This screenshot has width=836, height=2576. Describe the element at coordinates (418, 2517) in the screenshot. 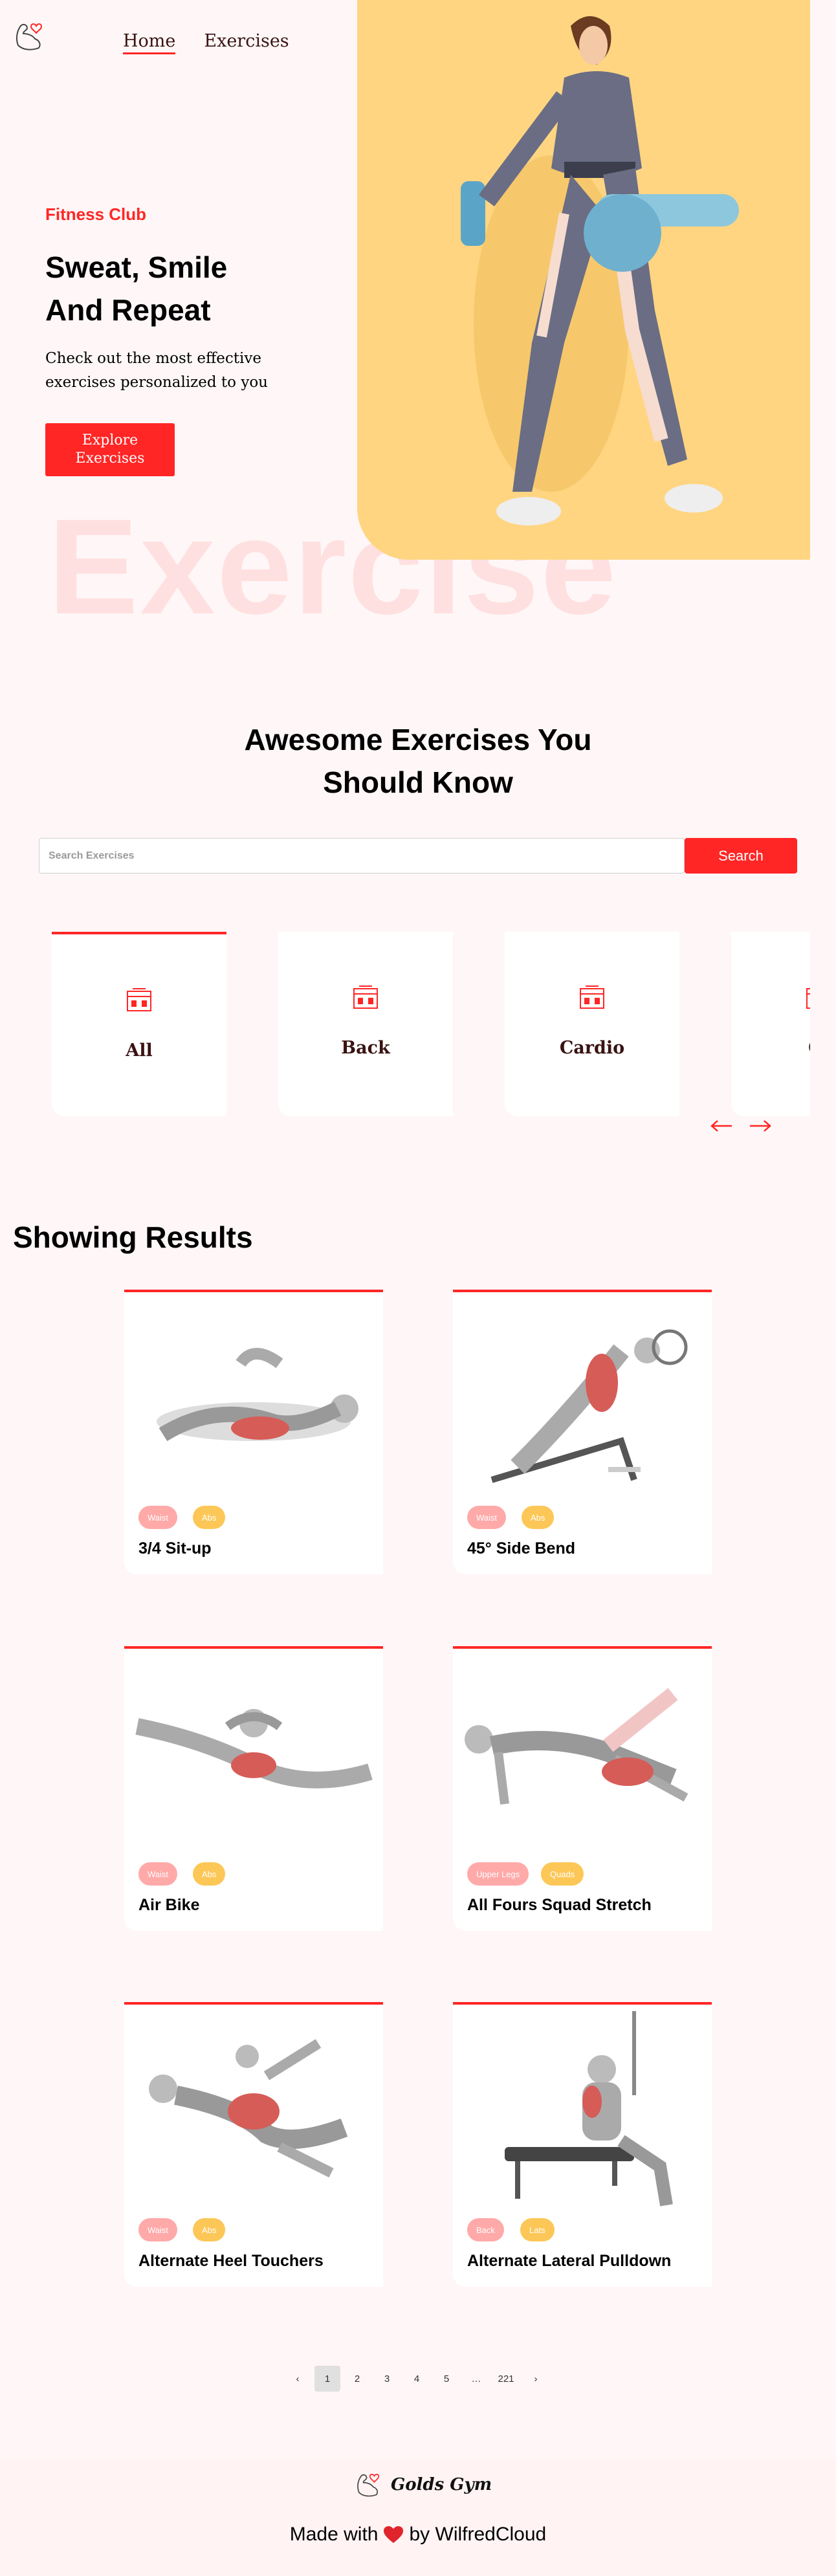

I see `footer: Golds Gym Made with by WilfredCloud` at that location.